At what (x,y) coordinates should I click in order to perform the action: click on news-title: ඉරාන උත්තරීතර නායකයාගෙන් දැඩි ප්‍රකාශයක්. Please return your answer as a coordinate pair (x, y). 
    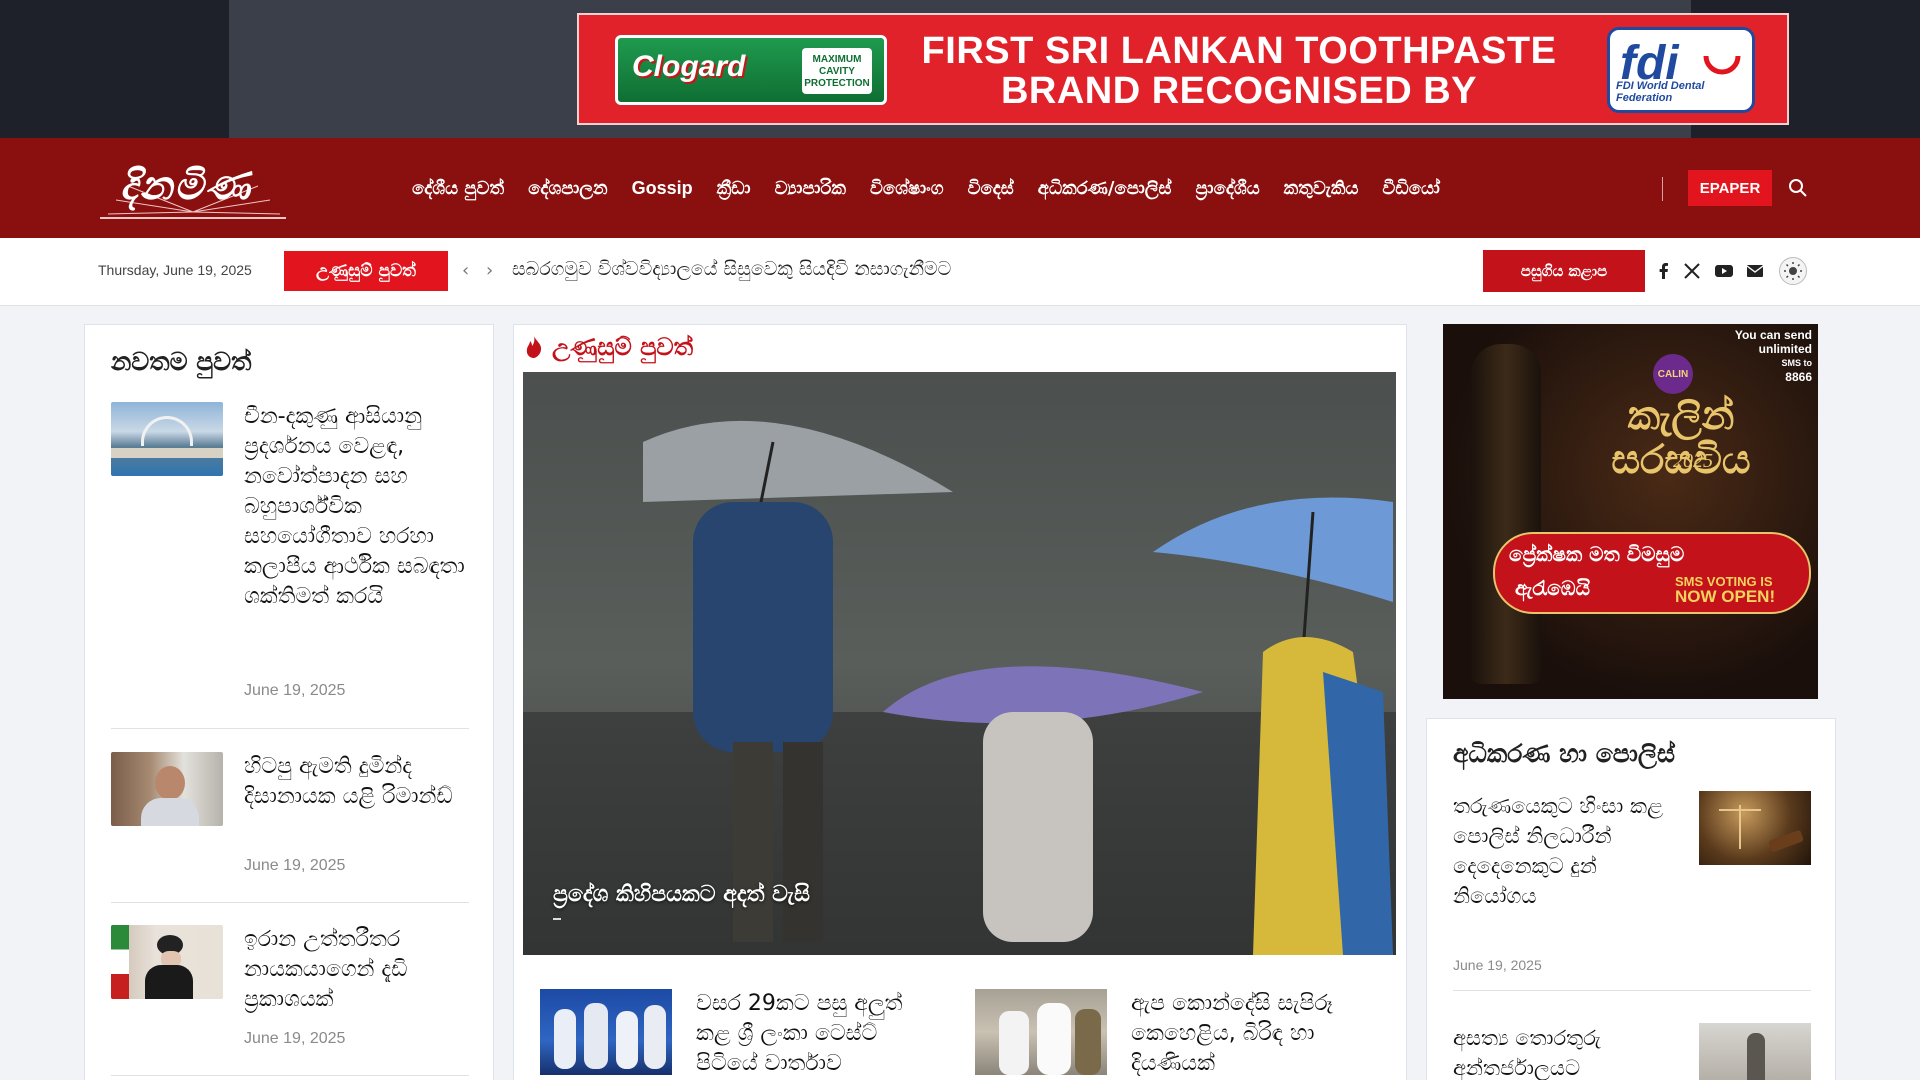
    Looking at the image, I should click on (356, 970).